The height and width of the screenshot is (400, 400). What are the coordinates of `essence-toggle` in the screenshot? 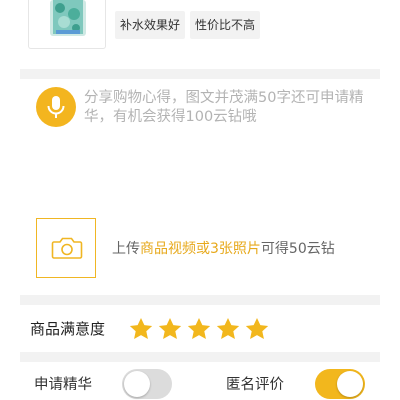 It's located at (147, 384).